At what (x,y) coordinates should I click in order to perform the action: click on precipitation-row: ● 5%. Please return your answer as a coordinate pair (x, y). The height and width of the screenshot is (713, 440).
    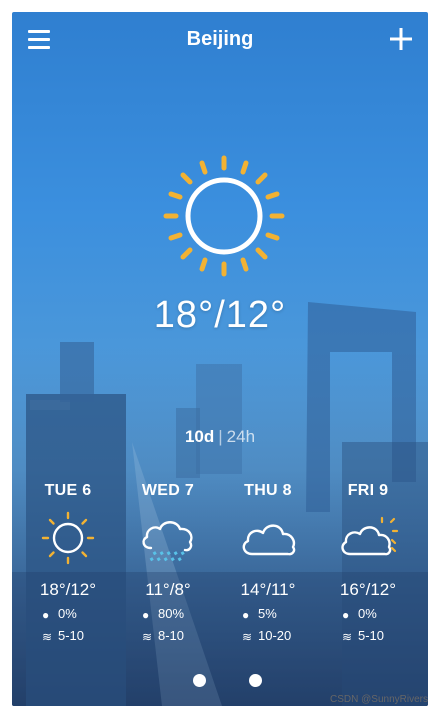
    Looking at the image, I should click on (268, 614).